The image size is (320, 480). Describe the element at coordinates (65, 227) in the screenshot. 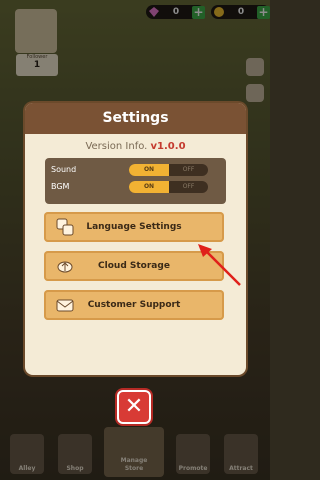

I see `language-icon` at that location.